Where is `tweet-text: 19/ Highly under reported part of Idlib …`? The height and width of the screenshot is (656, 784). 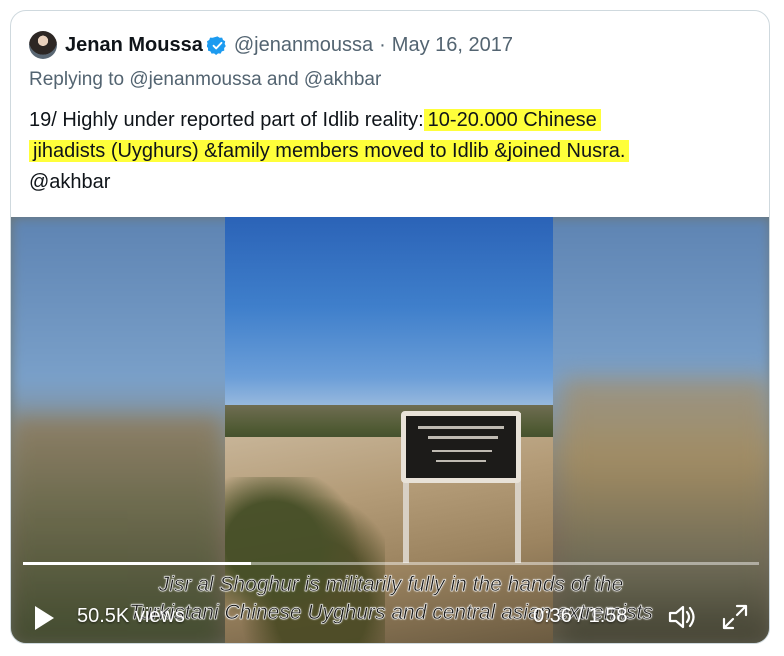 tweet-text: 19/ Highly under reported part of Idlib … is located at coordinates (389, 151).